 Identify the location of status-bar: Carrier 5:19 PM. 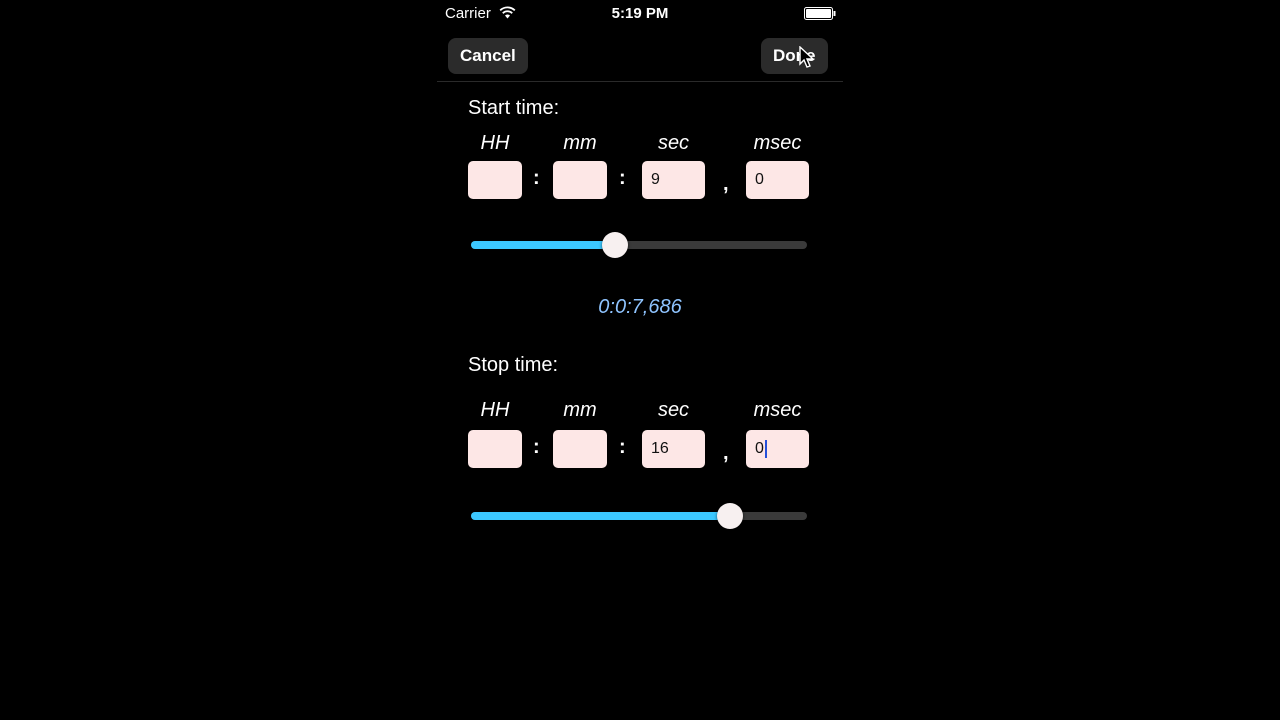
(640, 14).